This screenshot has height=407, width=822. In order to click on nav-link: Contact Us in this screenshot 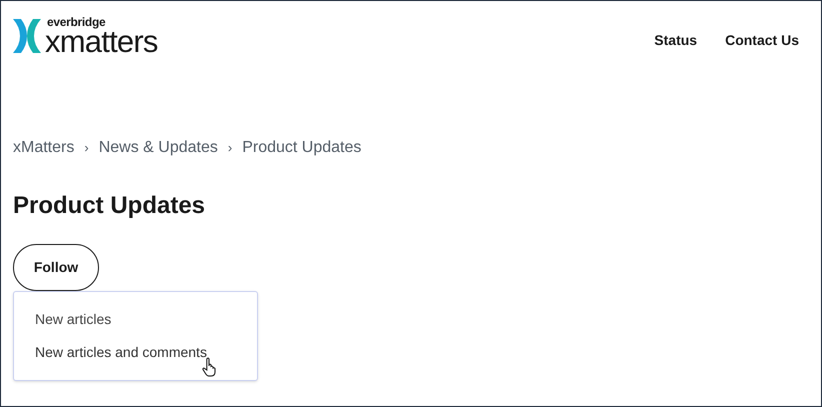, I will do `click(762, 40)`.